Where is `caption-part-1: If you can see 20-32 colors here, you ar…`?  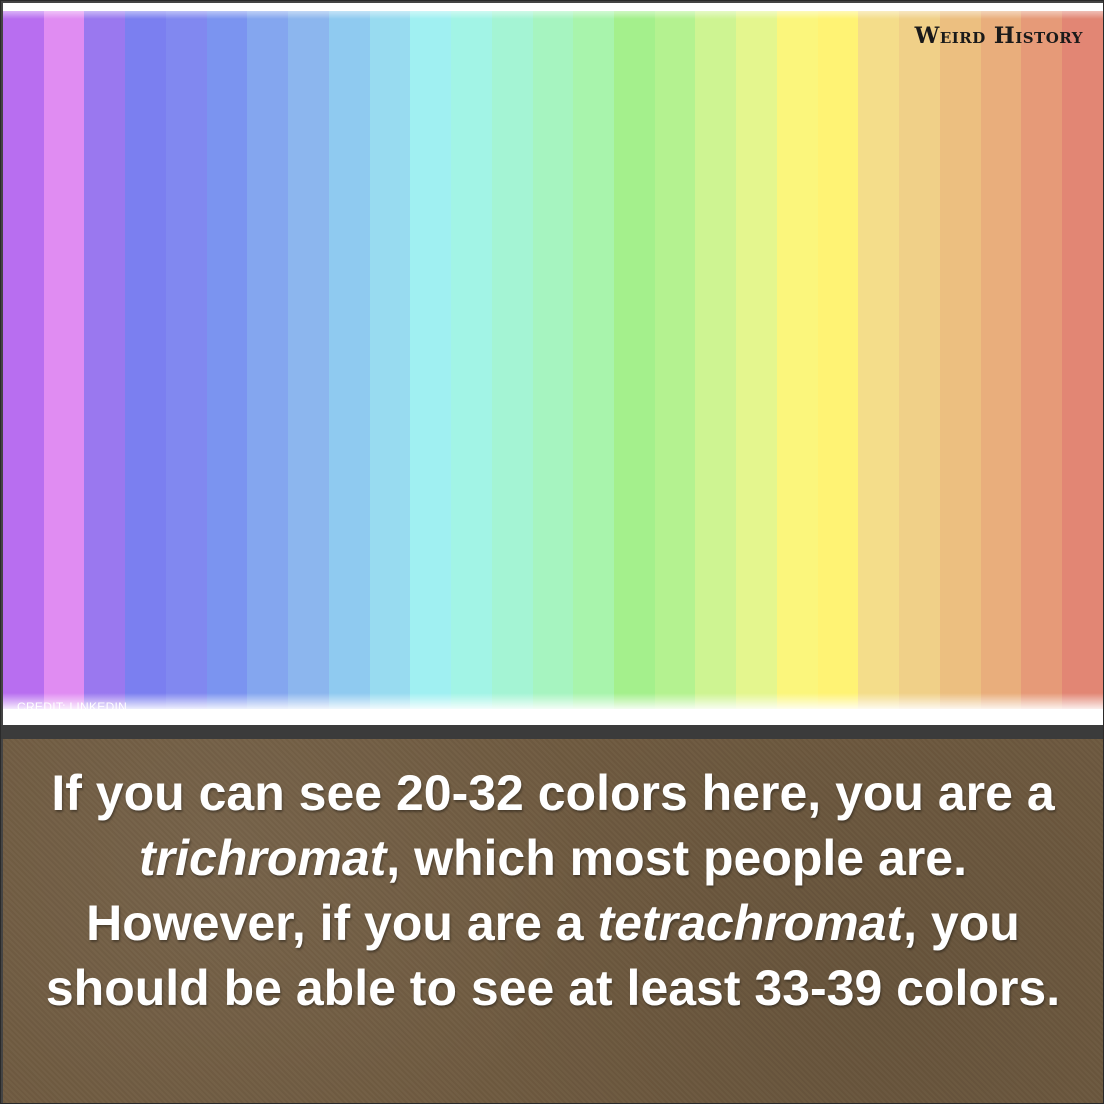
caption-part-1: If you can see 20-32 colors here, you ar… is located at coordinates (553, 793).